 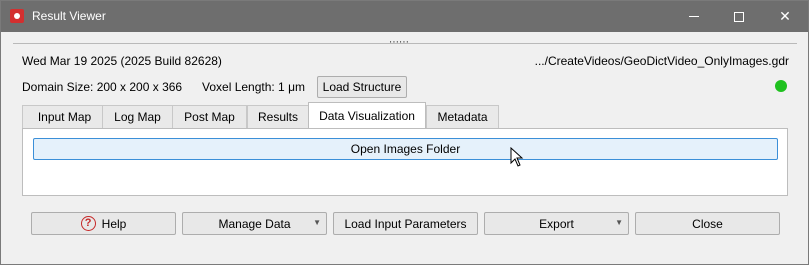 I want to click on maximize-icon, so click(x=739, y=16).